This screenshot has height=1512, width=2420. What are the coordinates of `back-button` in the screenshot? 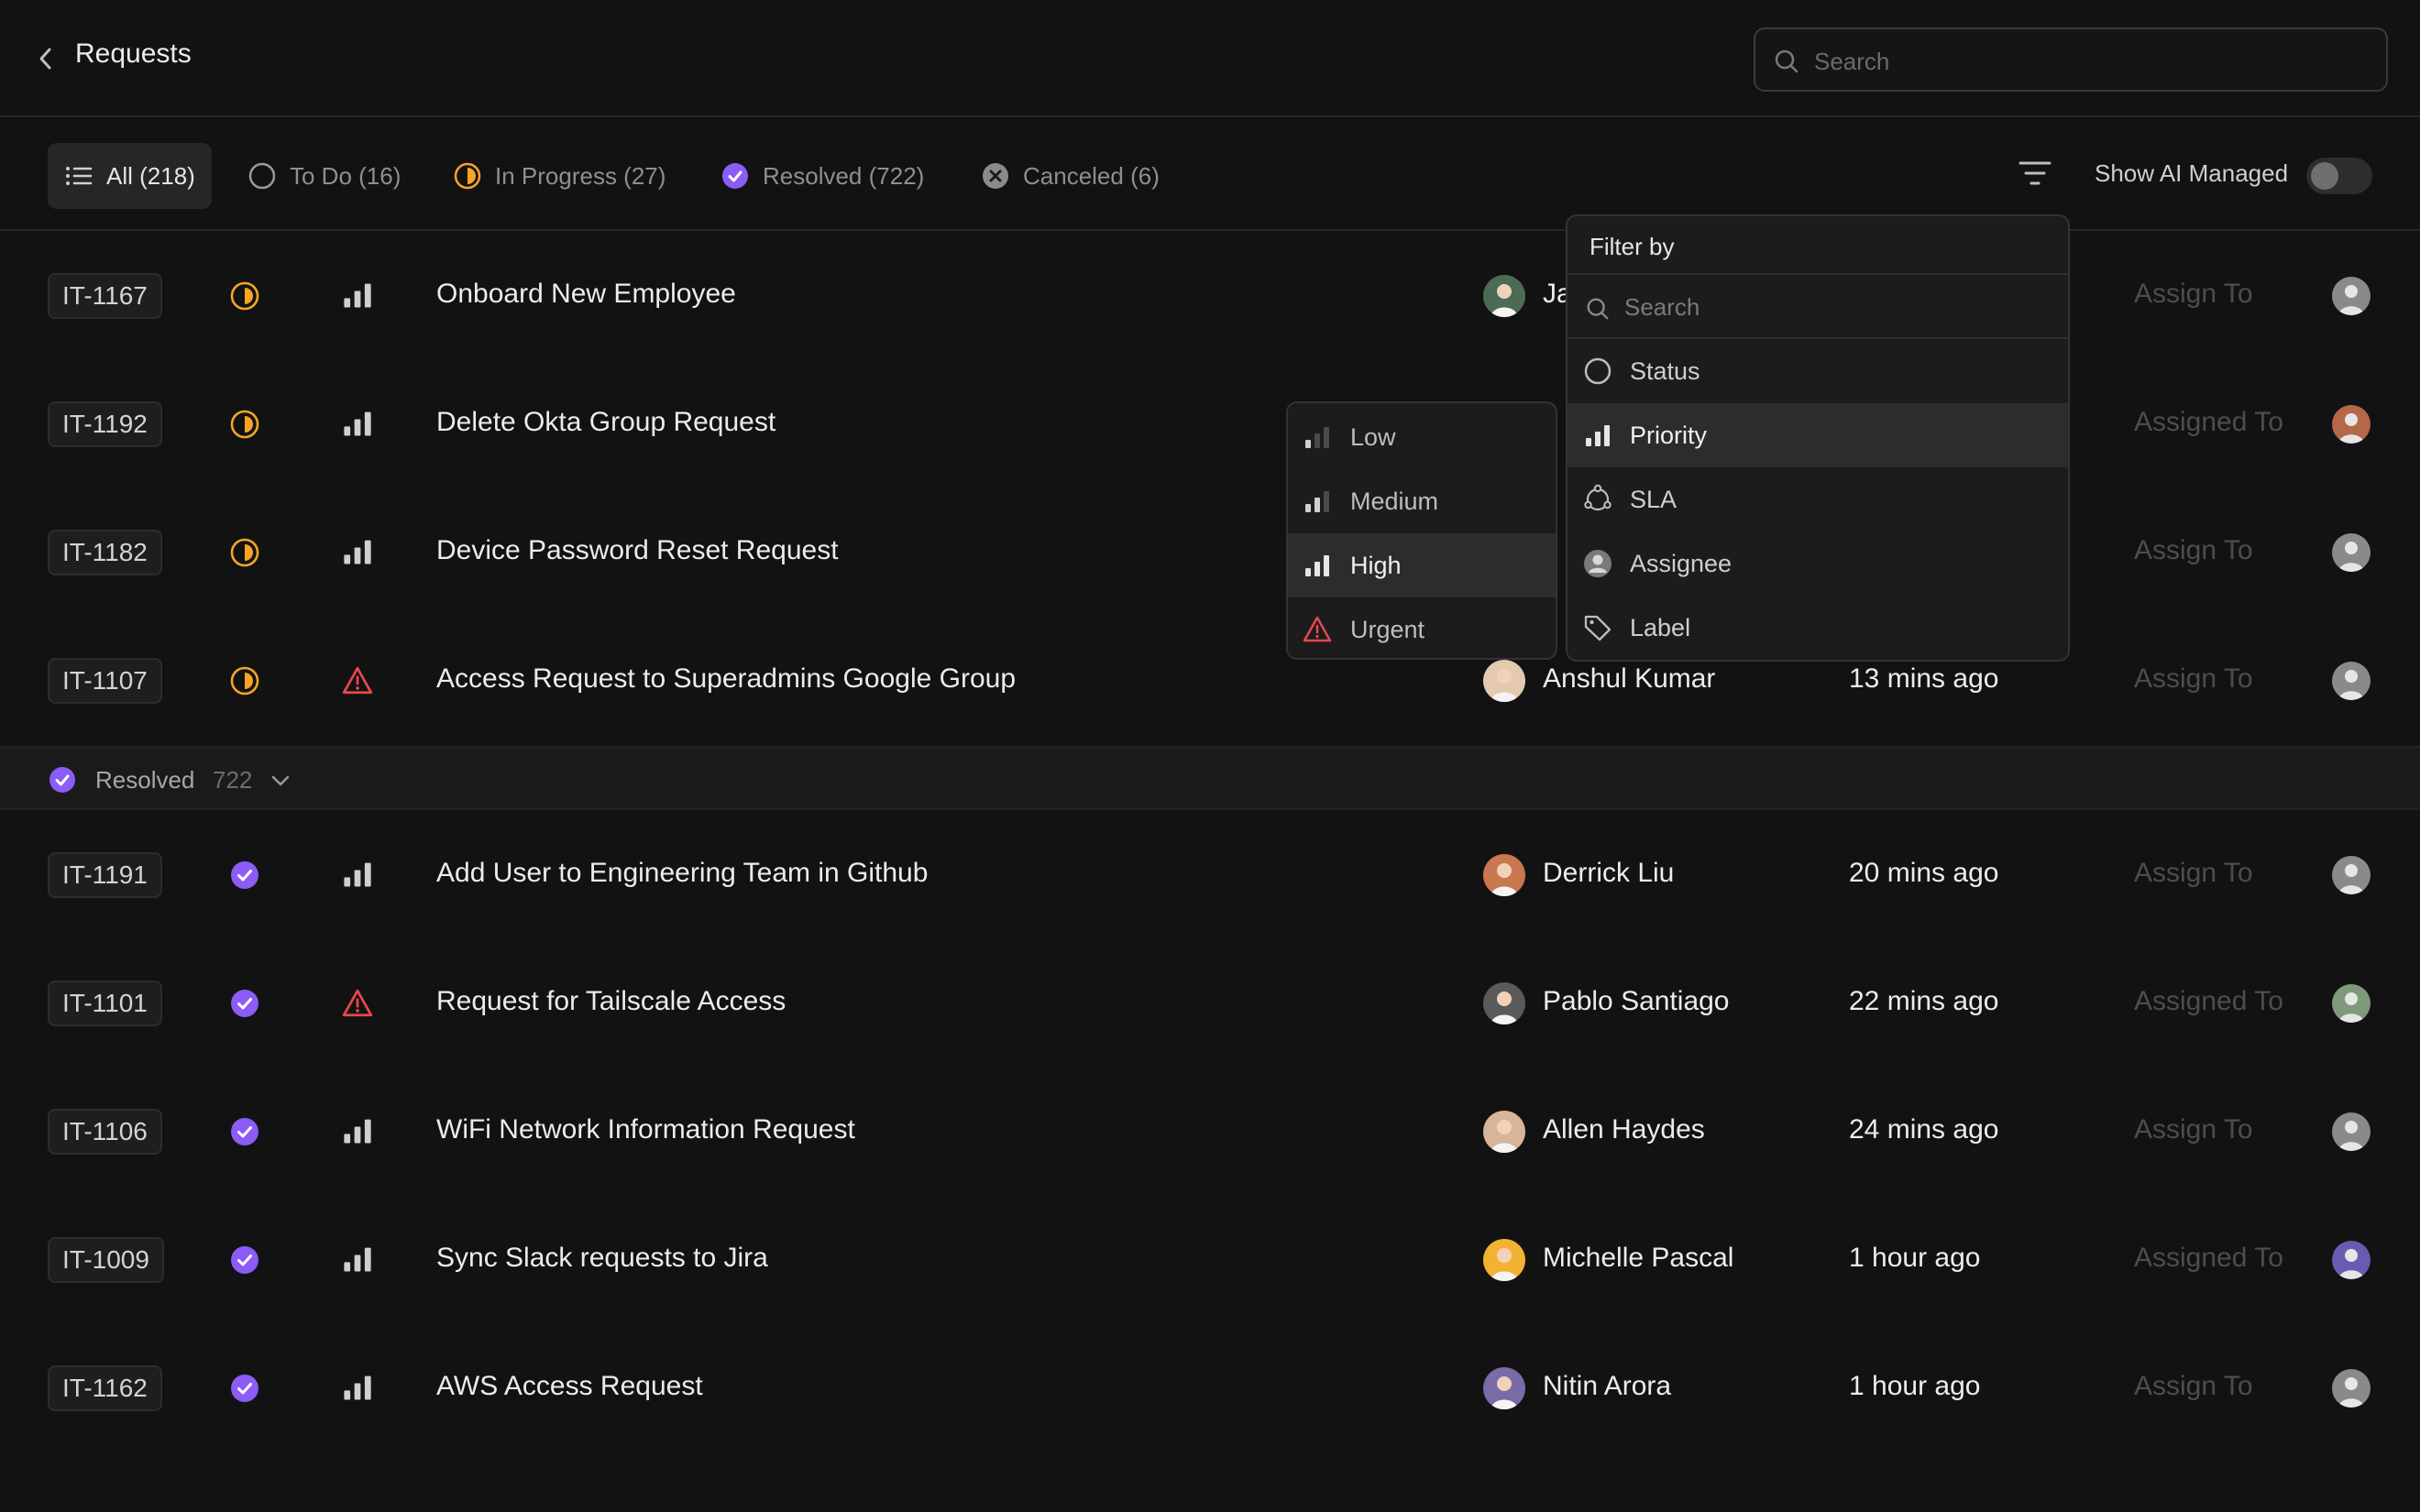 It's located at (46, 58).